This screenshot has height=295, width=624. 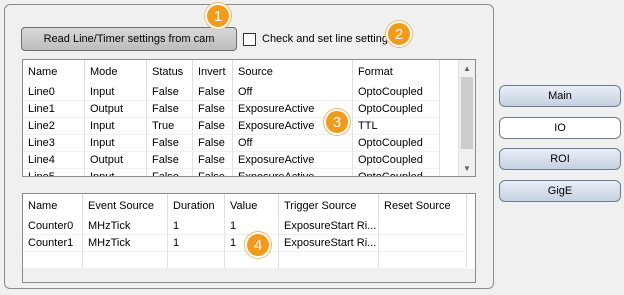 I want to click on table-row: Line3 Input False False Off OptoCoupled, so click(x=249, y=143).